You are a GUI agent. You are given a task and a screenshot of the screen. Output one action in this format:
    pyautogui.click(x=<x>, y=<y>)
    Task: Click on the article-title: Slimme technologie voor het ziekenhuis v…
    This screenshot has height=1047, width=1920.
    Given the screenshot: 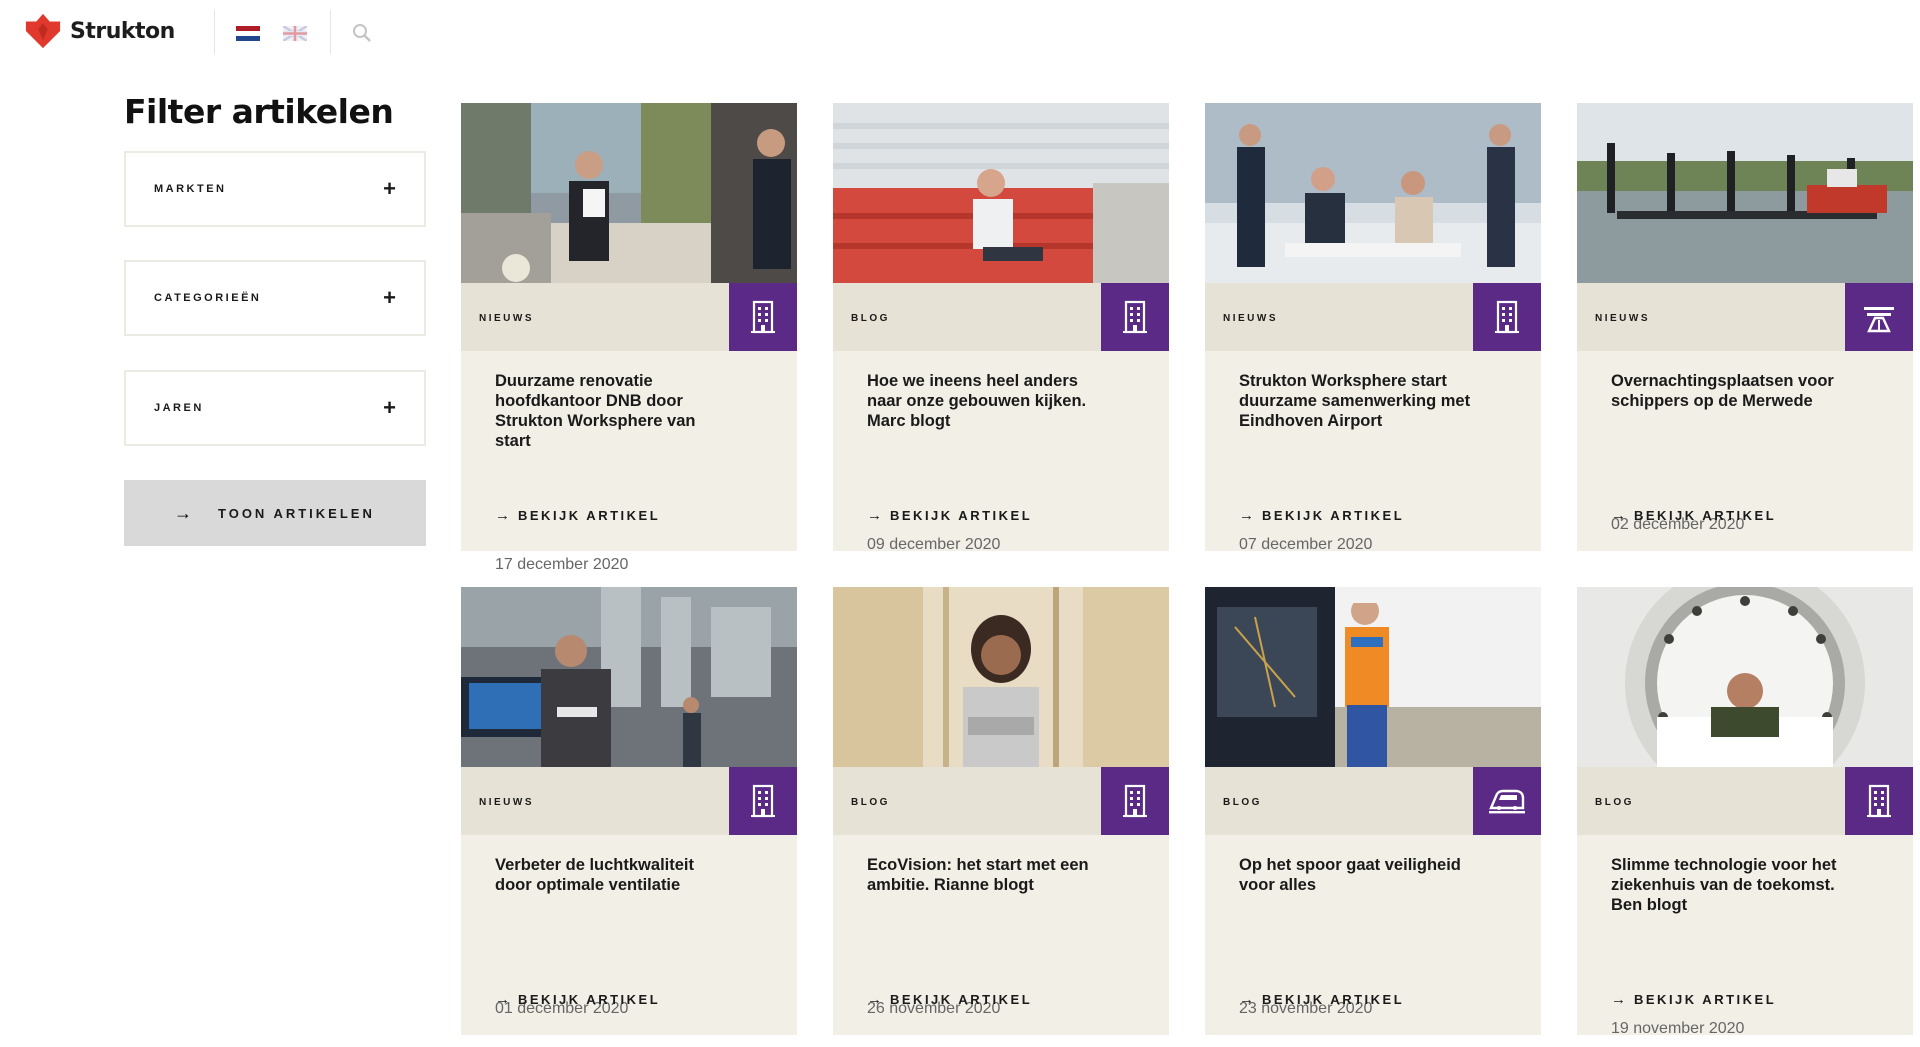 What is the action you would take?
    pyautogui.click(x=1731, y=885)
    